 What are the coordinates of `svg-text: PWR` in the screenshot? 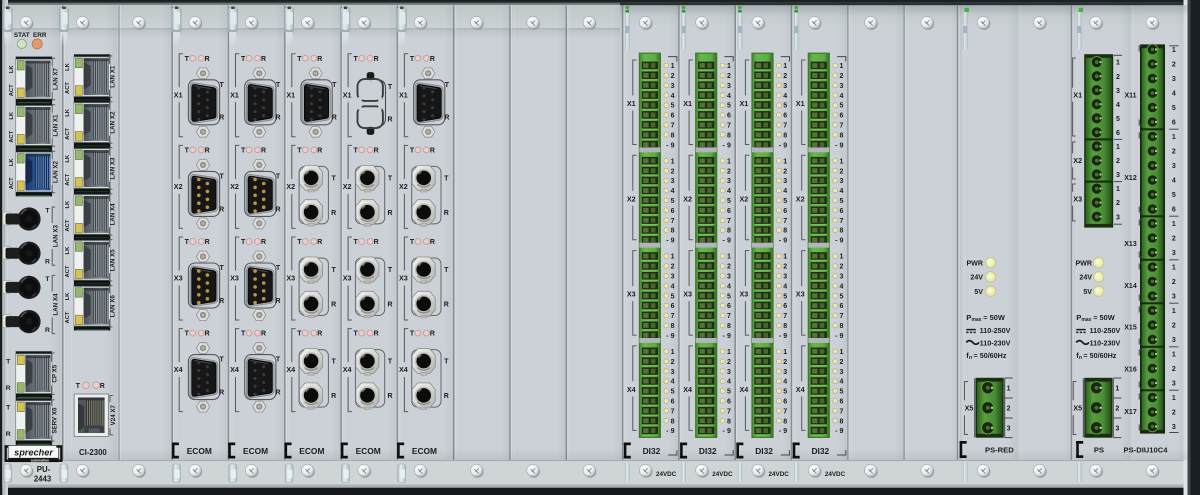 It's located at (974, 263).